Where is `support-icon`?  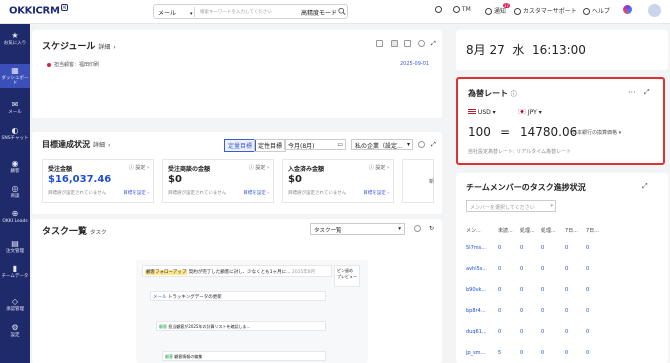 support-icon is located at coordinates (517, 11).